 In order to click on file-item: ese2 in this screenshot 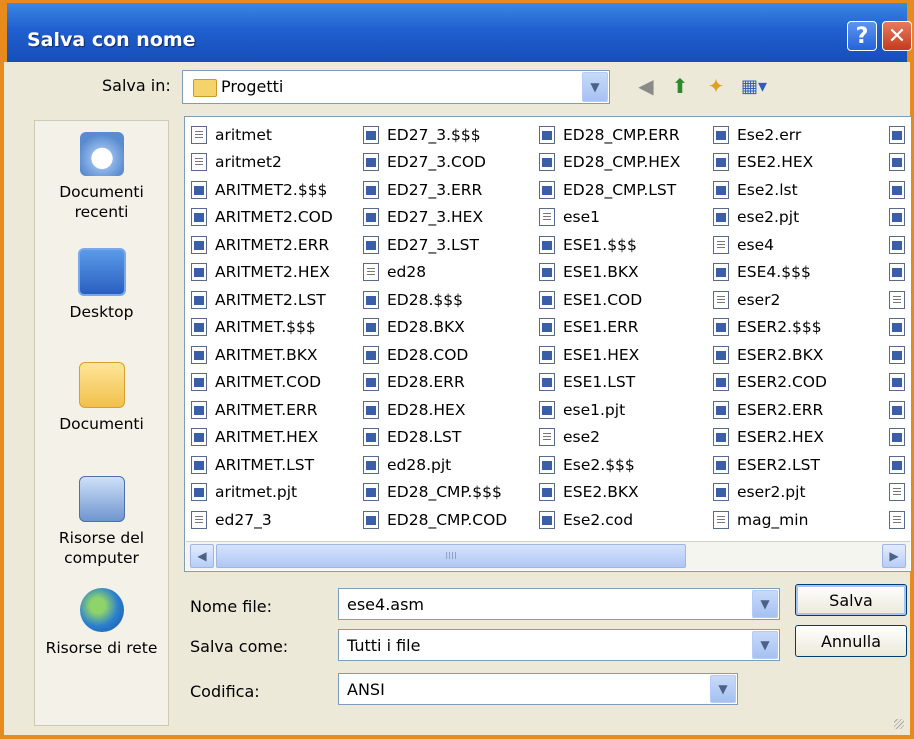, I will do `click(609, 438)`.